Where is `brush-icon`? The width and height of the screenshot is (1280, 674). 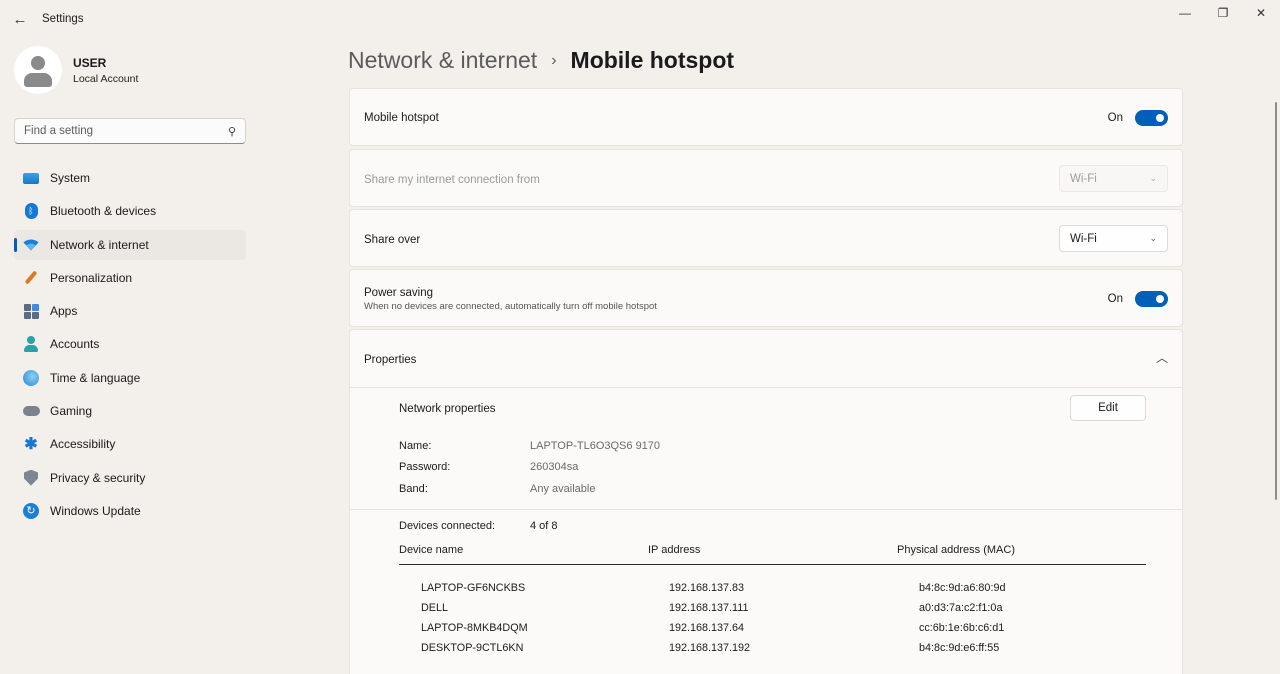
brush-icon is located at coordinates (31, 278).